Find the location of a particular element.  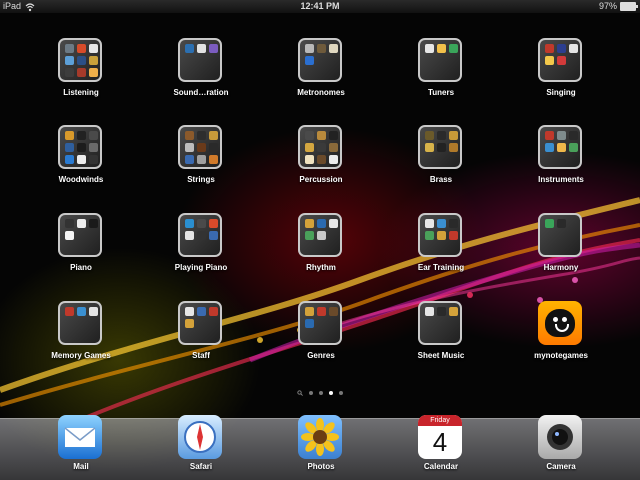

folder-piano: Piano is located at coordinates (81, 248).